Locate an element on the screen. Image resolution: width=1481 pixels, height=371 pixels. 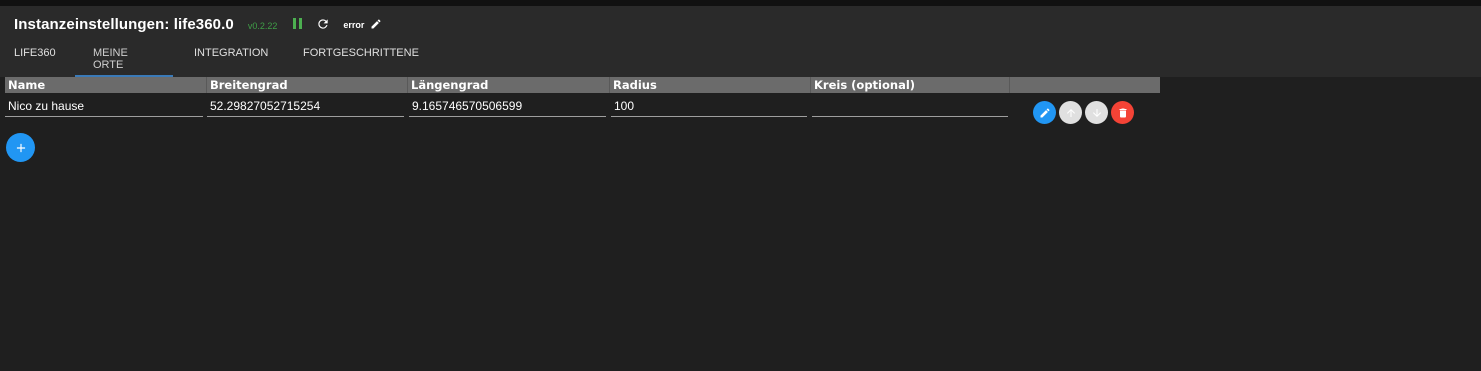
plus-icon is located at coordinates (20, 147).